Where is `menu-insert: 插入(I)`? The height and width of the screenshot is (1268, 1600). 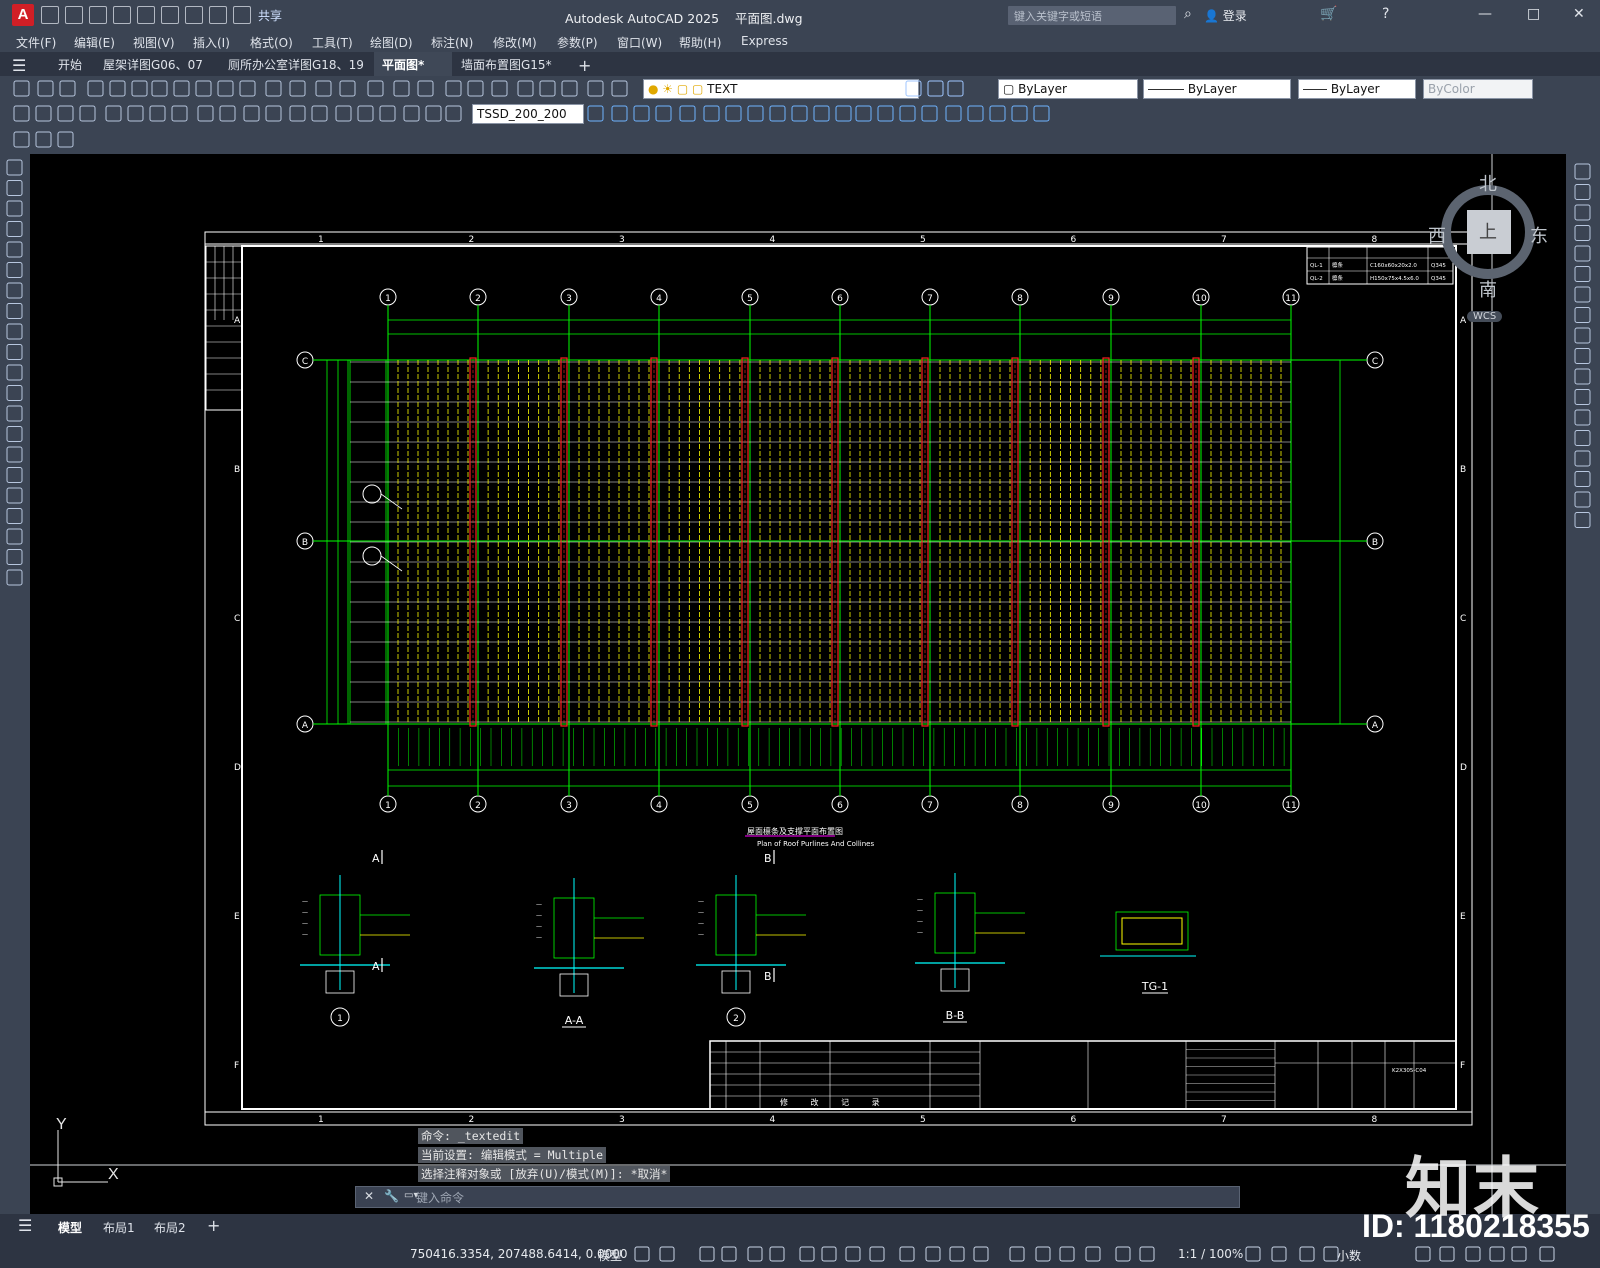
menu-insert: 插入(I) is located at coordinates (211, 42).